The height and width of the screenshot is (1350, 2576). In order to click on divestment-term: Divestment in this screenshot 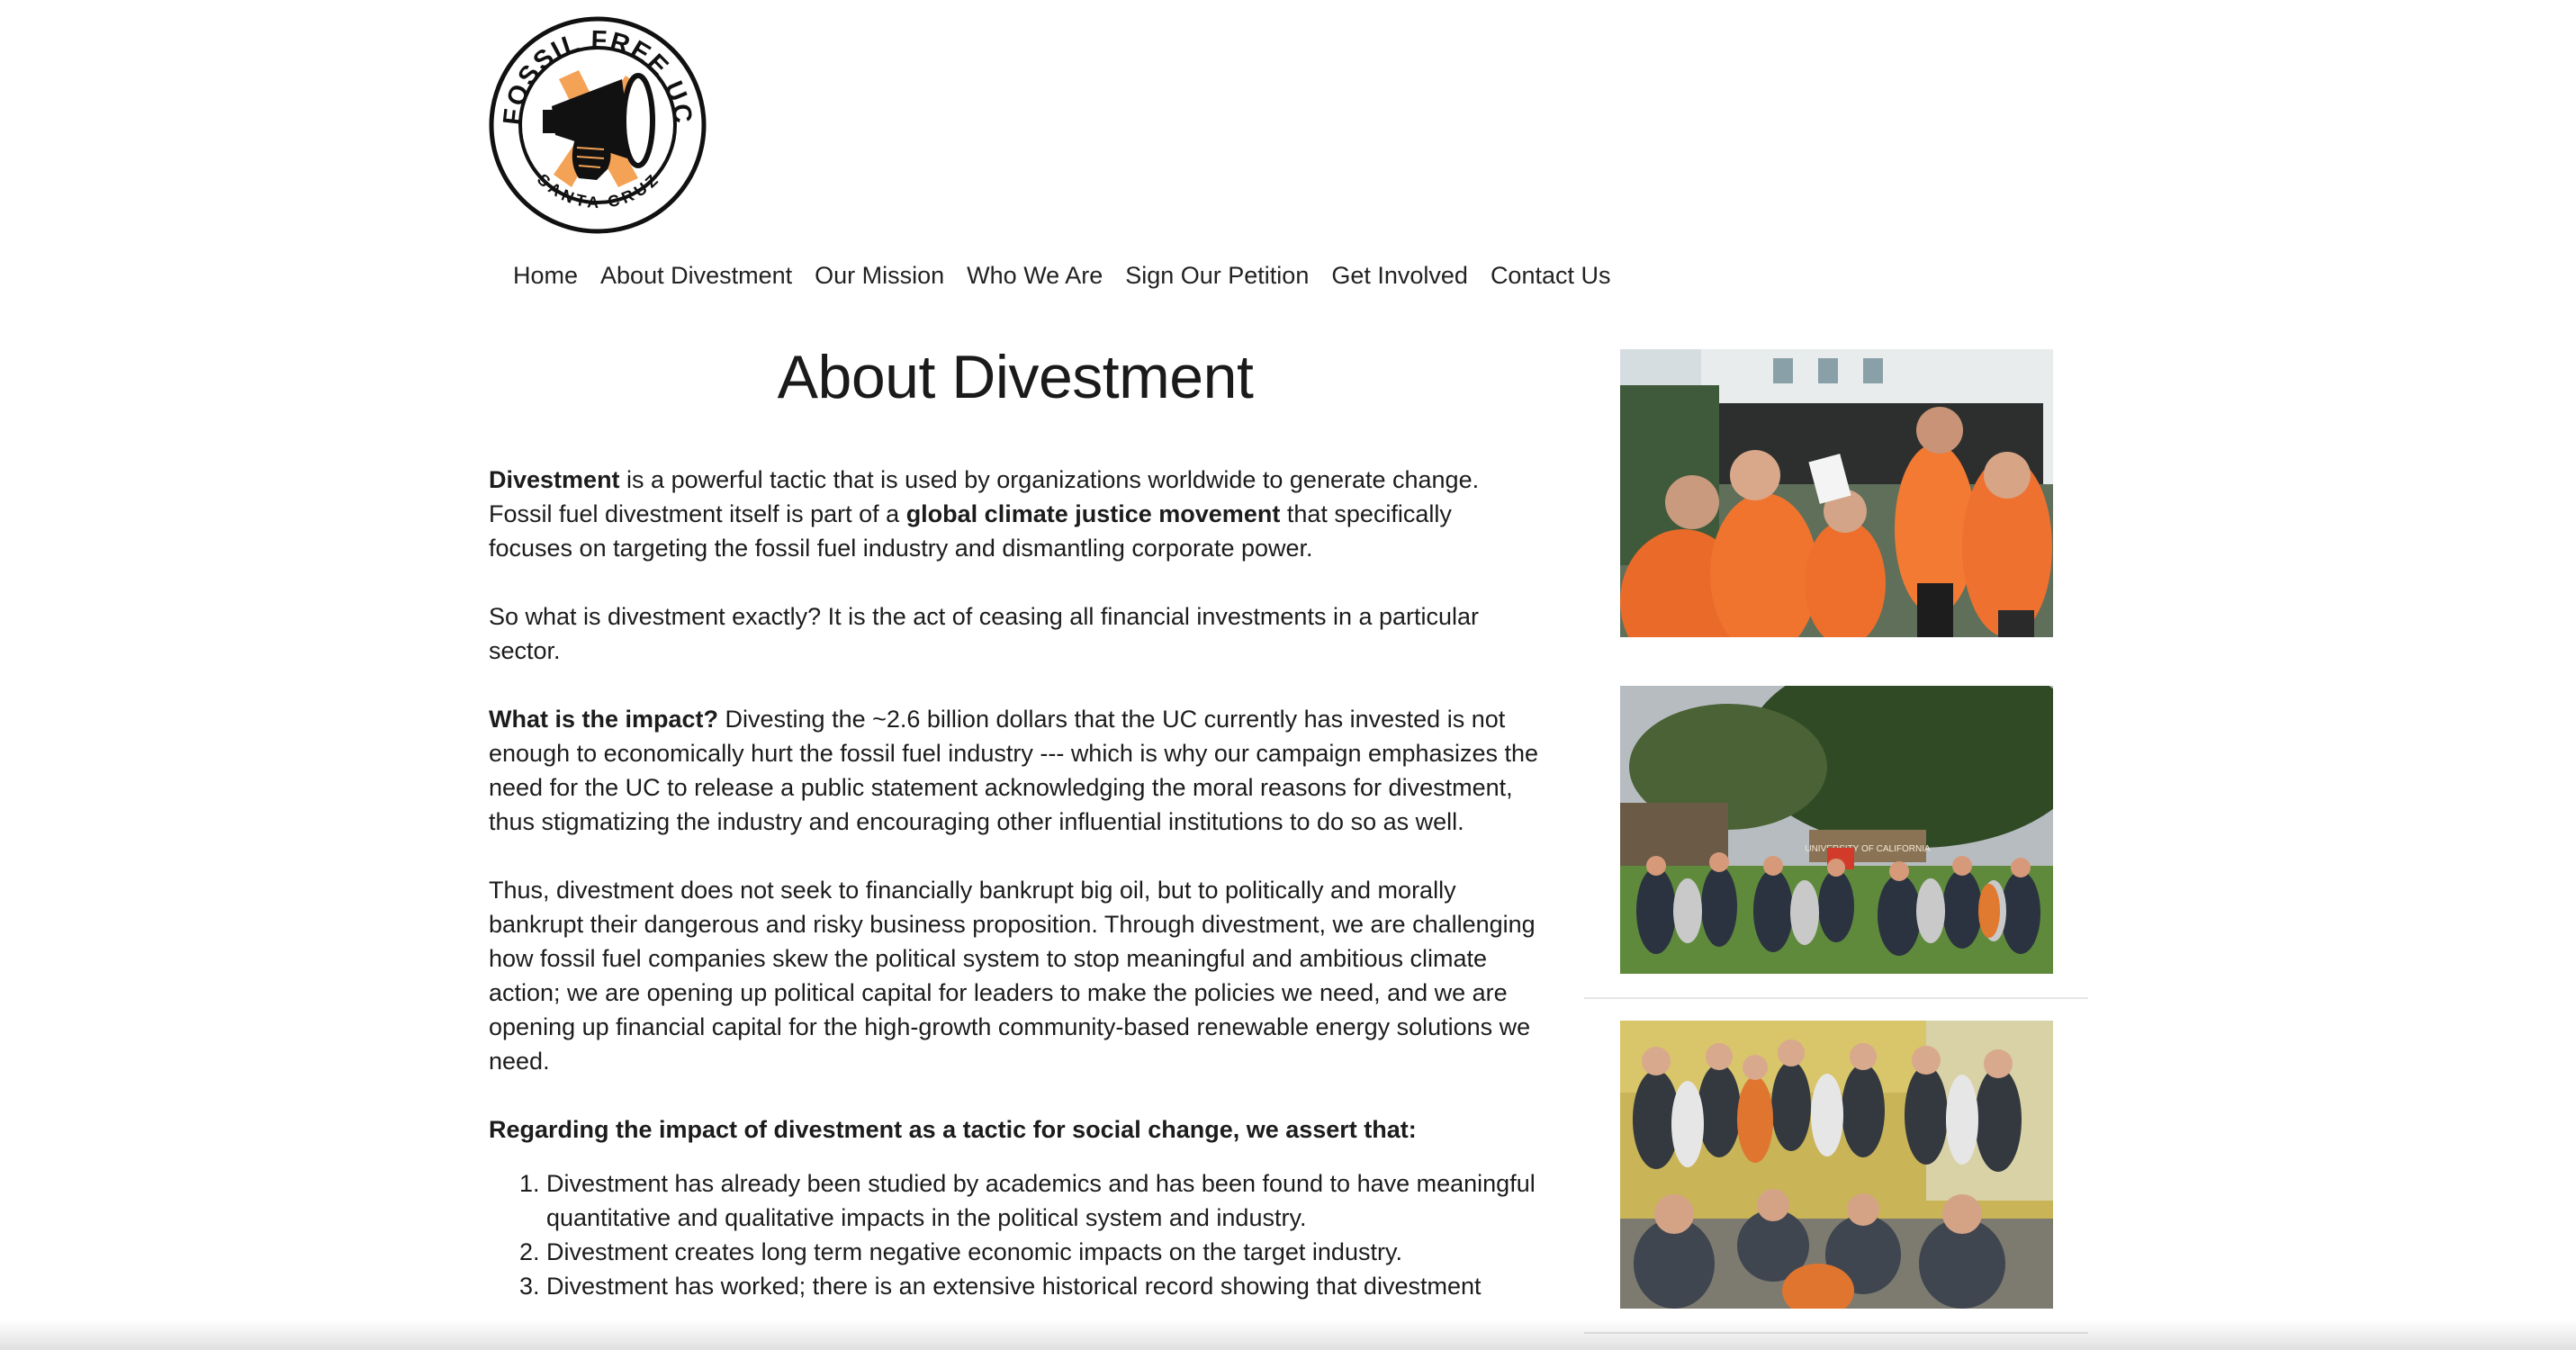, I will do `click(554, 480)`.